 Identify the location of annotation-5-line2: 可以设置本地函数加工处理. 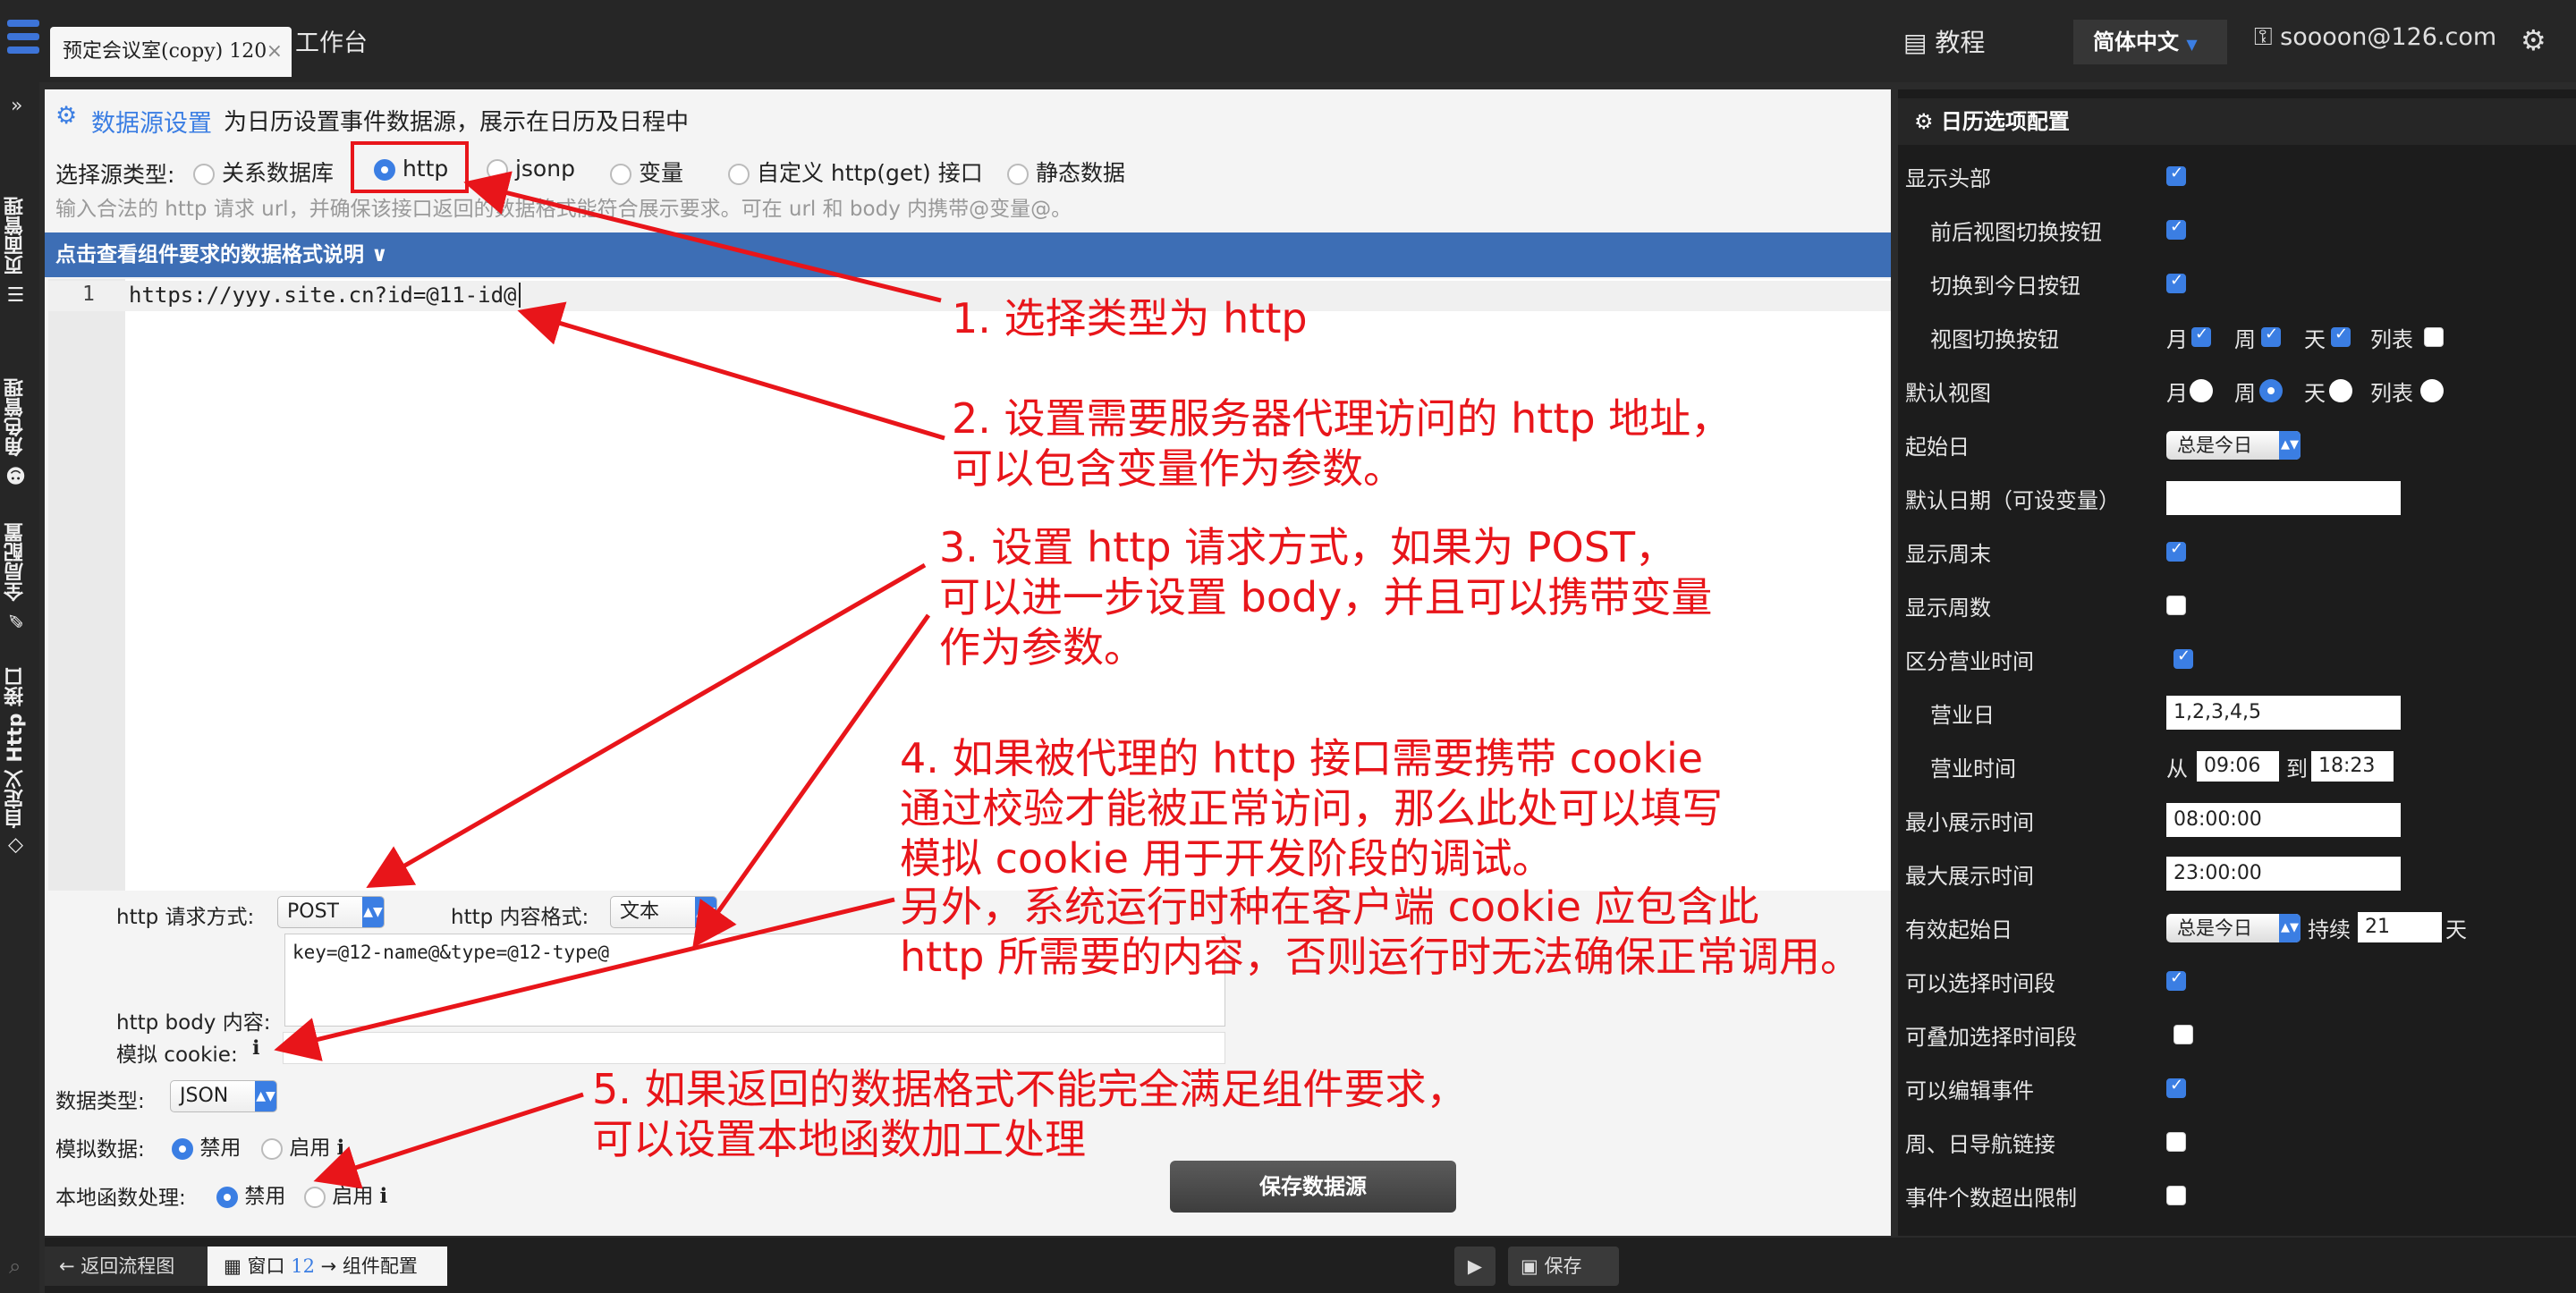
(839, 1139).